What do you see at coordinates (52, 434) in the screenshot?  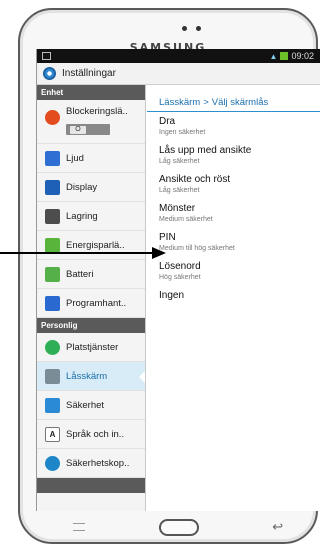 I see `language-icon: A` at bounding box center [52, 434].